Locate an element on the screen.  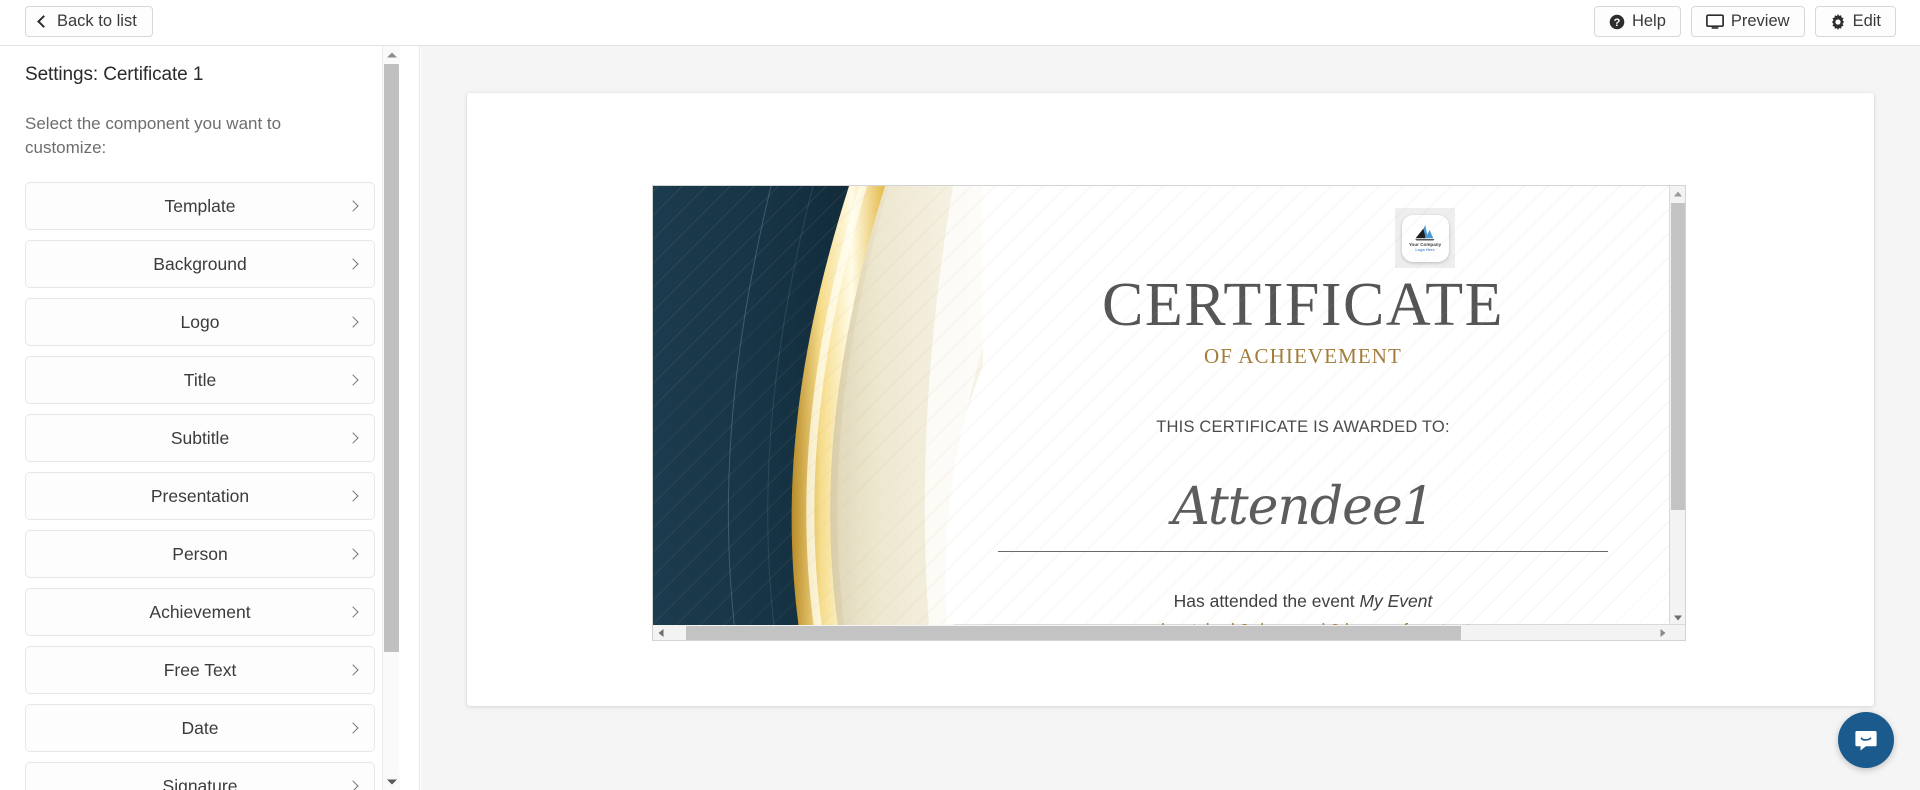
logo-line-2: Logo Here is located at coordinates (1425, 249).